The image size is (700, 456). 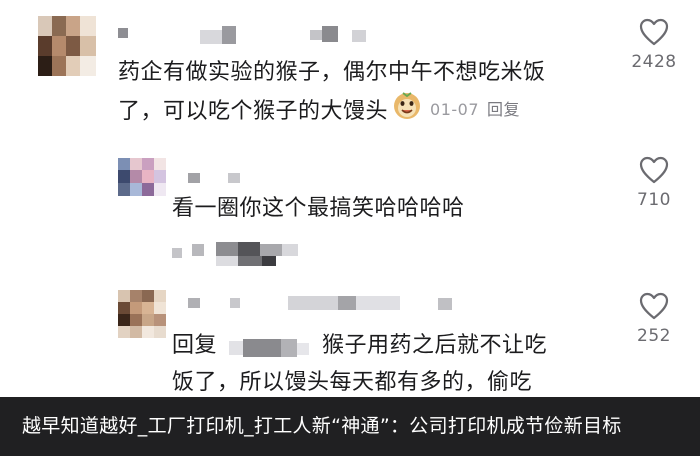 I want to click on comment-date: 01-07, so click(x=455, y=109).